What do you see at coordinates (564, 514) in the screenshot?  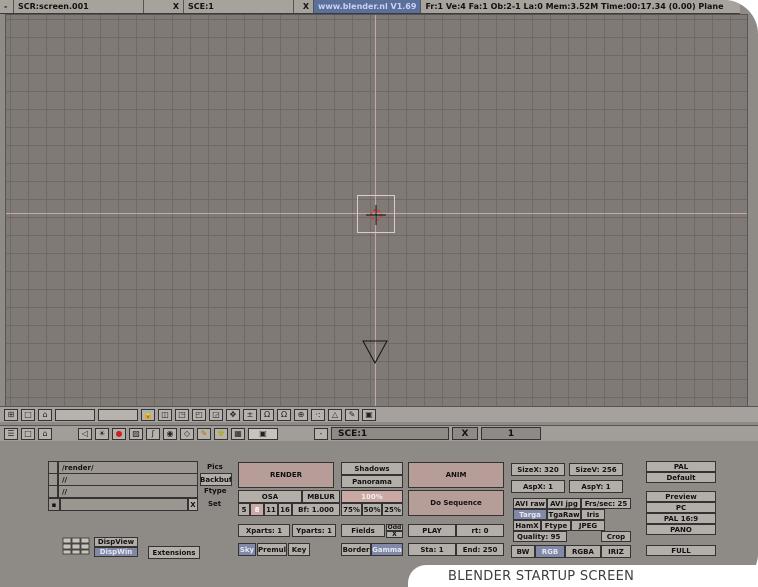 I see `tgaraw-toggle: TgaRaw` at bounding box center [564, 514].